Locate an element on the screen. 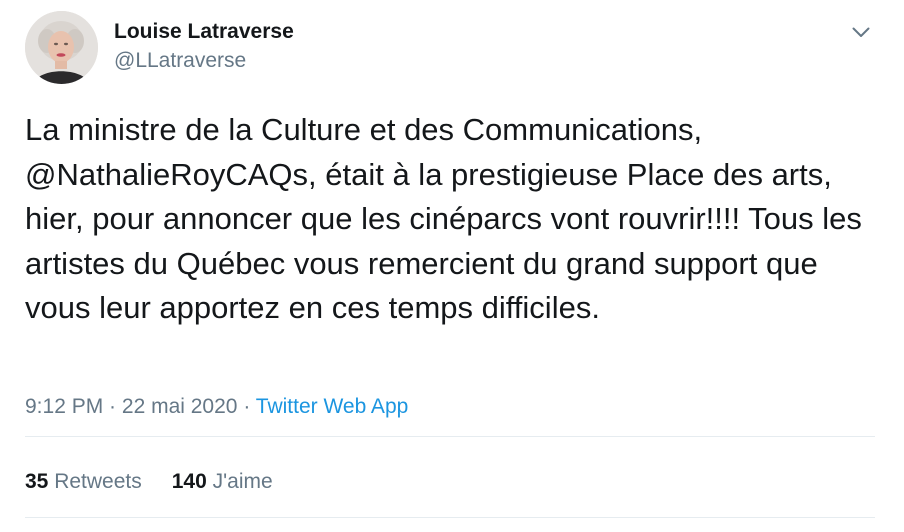  mention-link: @NathalieRoyCAQs is located at coordinates (166, 174).